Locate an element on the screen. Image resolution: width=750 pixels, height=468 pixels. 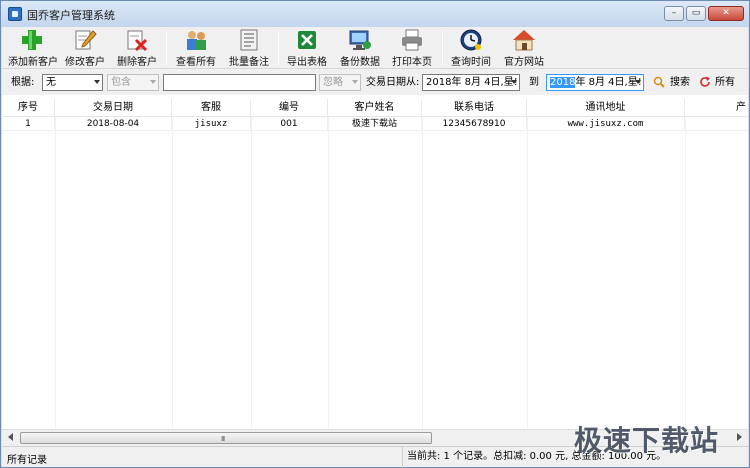
backup-data-icon is located at coordinates (360, 40).